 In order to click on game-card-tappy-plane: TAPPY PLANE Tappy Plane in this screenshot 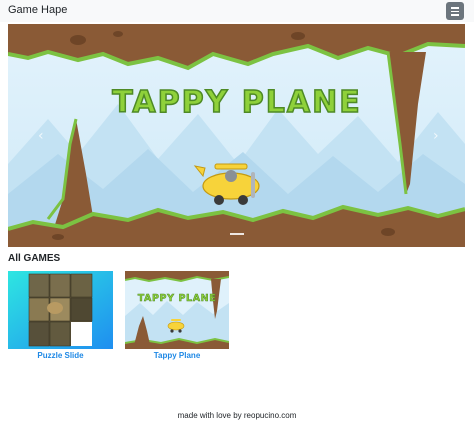, I will do `click(177, 315)`.